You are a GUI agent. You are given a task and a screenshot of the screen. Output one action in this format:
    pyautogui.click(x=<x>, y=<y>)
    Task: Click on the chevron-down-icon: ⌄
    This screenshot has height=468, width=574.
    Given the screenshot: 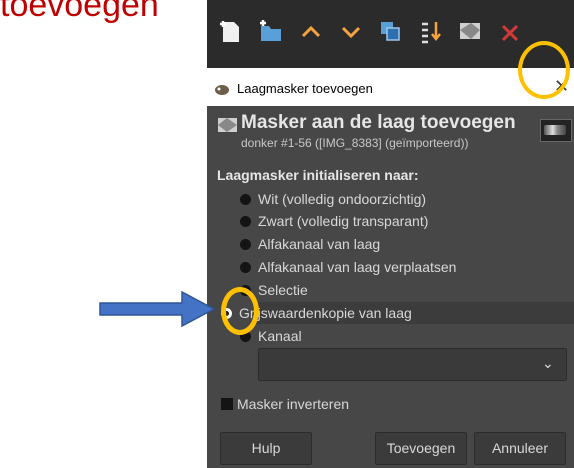 What is the action you would take?
    pyautogui.click(x=548, y=363)
    